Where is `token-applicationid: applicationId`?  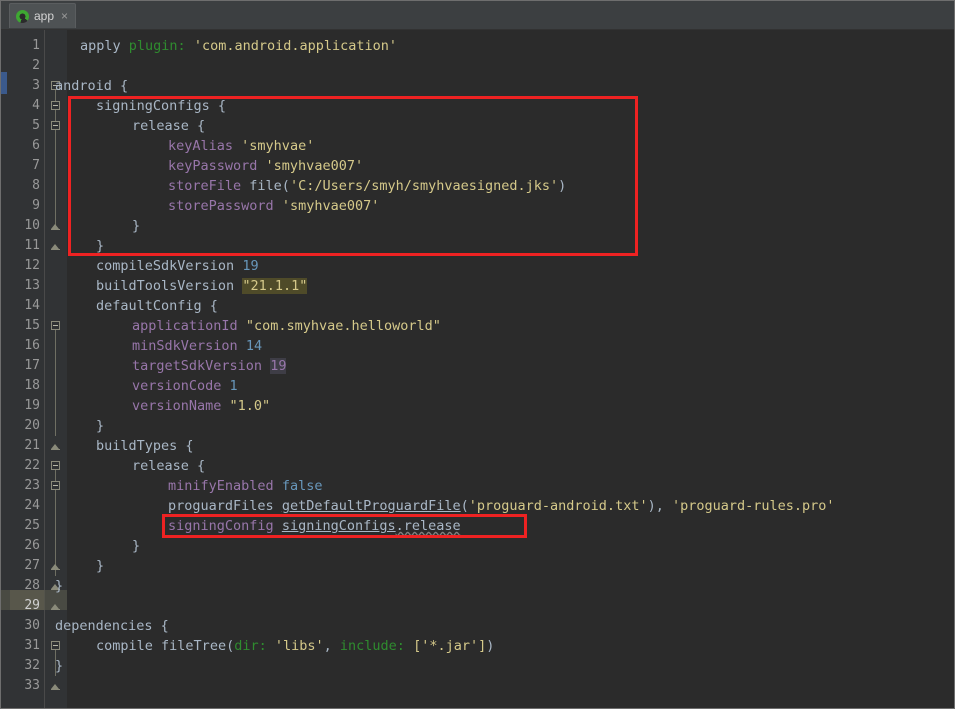 token-applicationid: applicationId is located at coordinates (185, 326).